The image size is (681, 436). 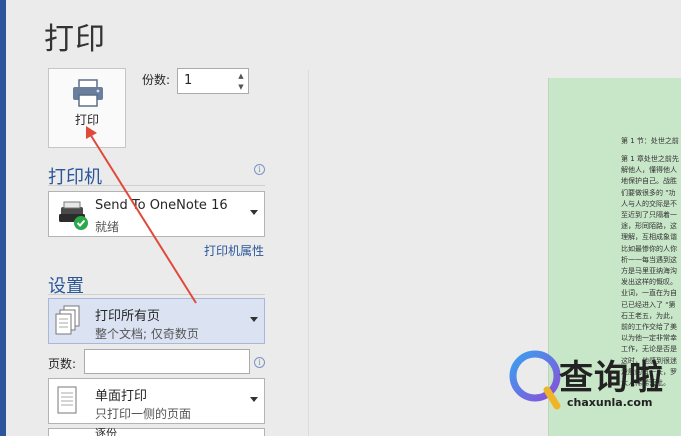 I want to click on watermark-brand: 查询啦, so click(x=611, y=378).